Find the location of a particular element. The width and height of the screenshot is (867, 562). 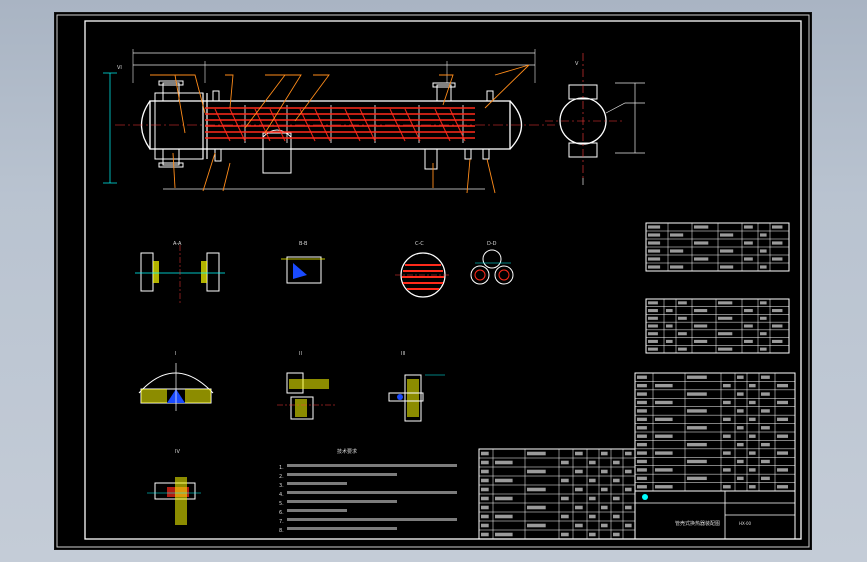

section-label: D-D is located at coordinates (492, 244).